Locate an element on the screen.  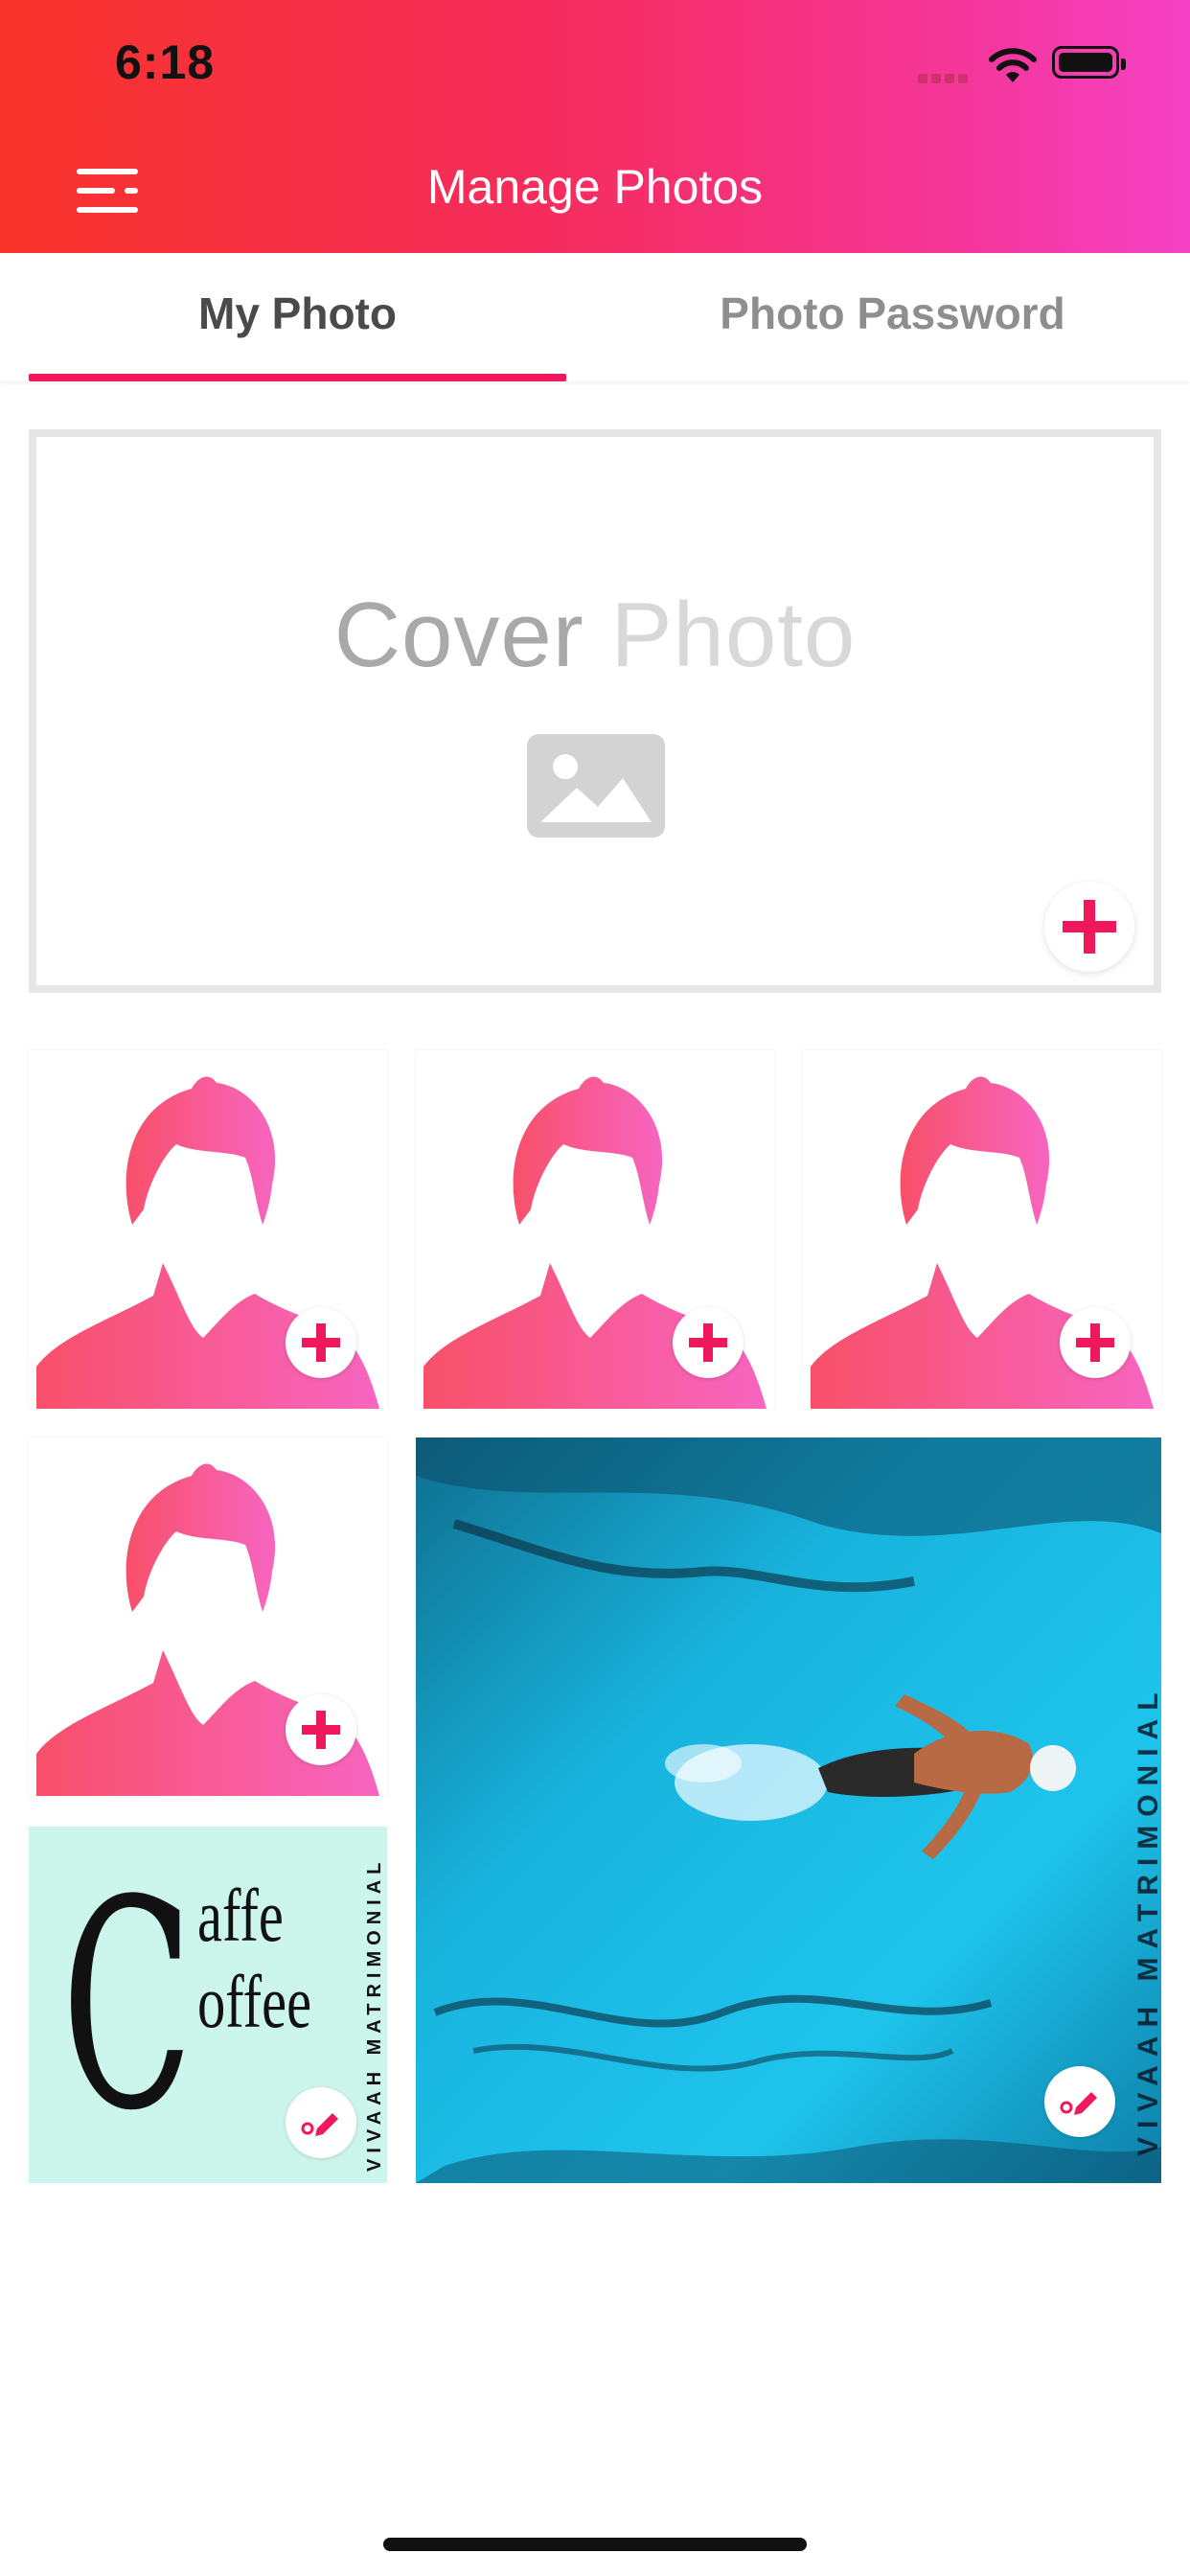
logo-line-1: affe is located at coordinates (241, 1915).